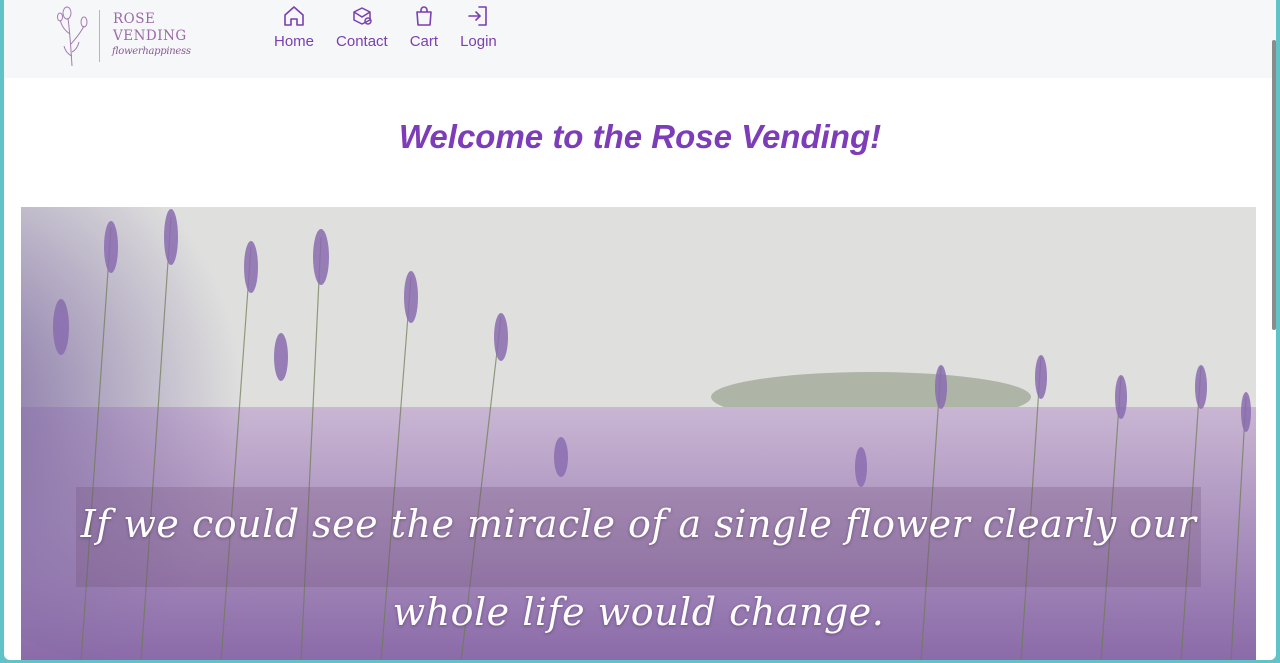 This screenshot has width=1280, height=663. Describe the element at coordinates (134, 19) in the screenshot. I see `brand-name-line1: ROSE` at that location.